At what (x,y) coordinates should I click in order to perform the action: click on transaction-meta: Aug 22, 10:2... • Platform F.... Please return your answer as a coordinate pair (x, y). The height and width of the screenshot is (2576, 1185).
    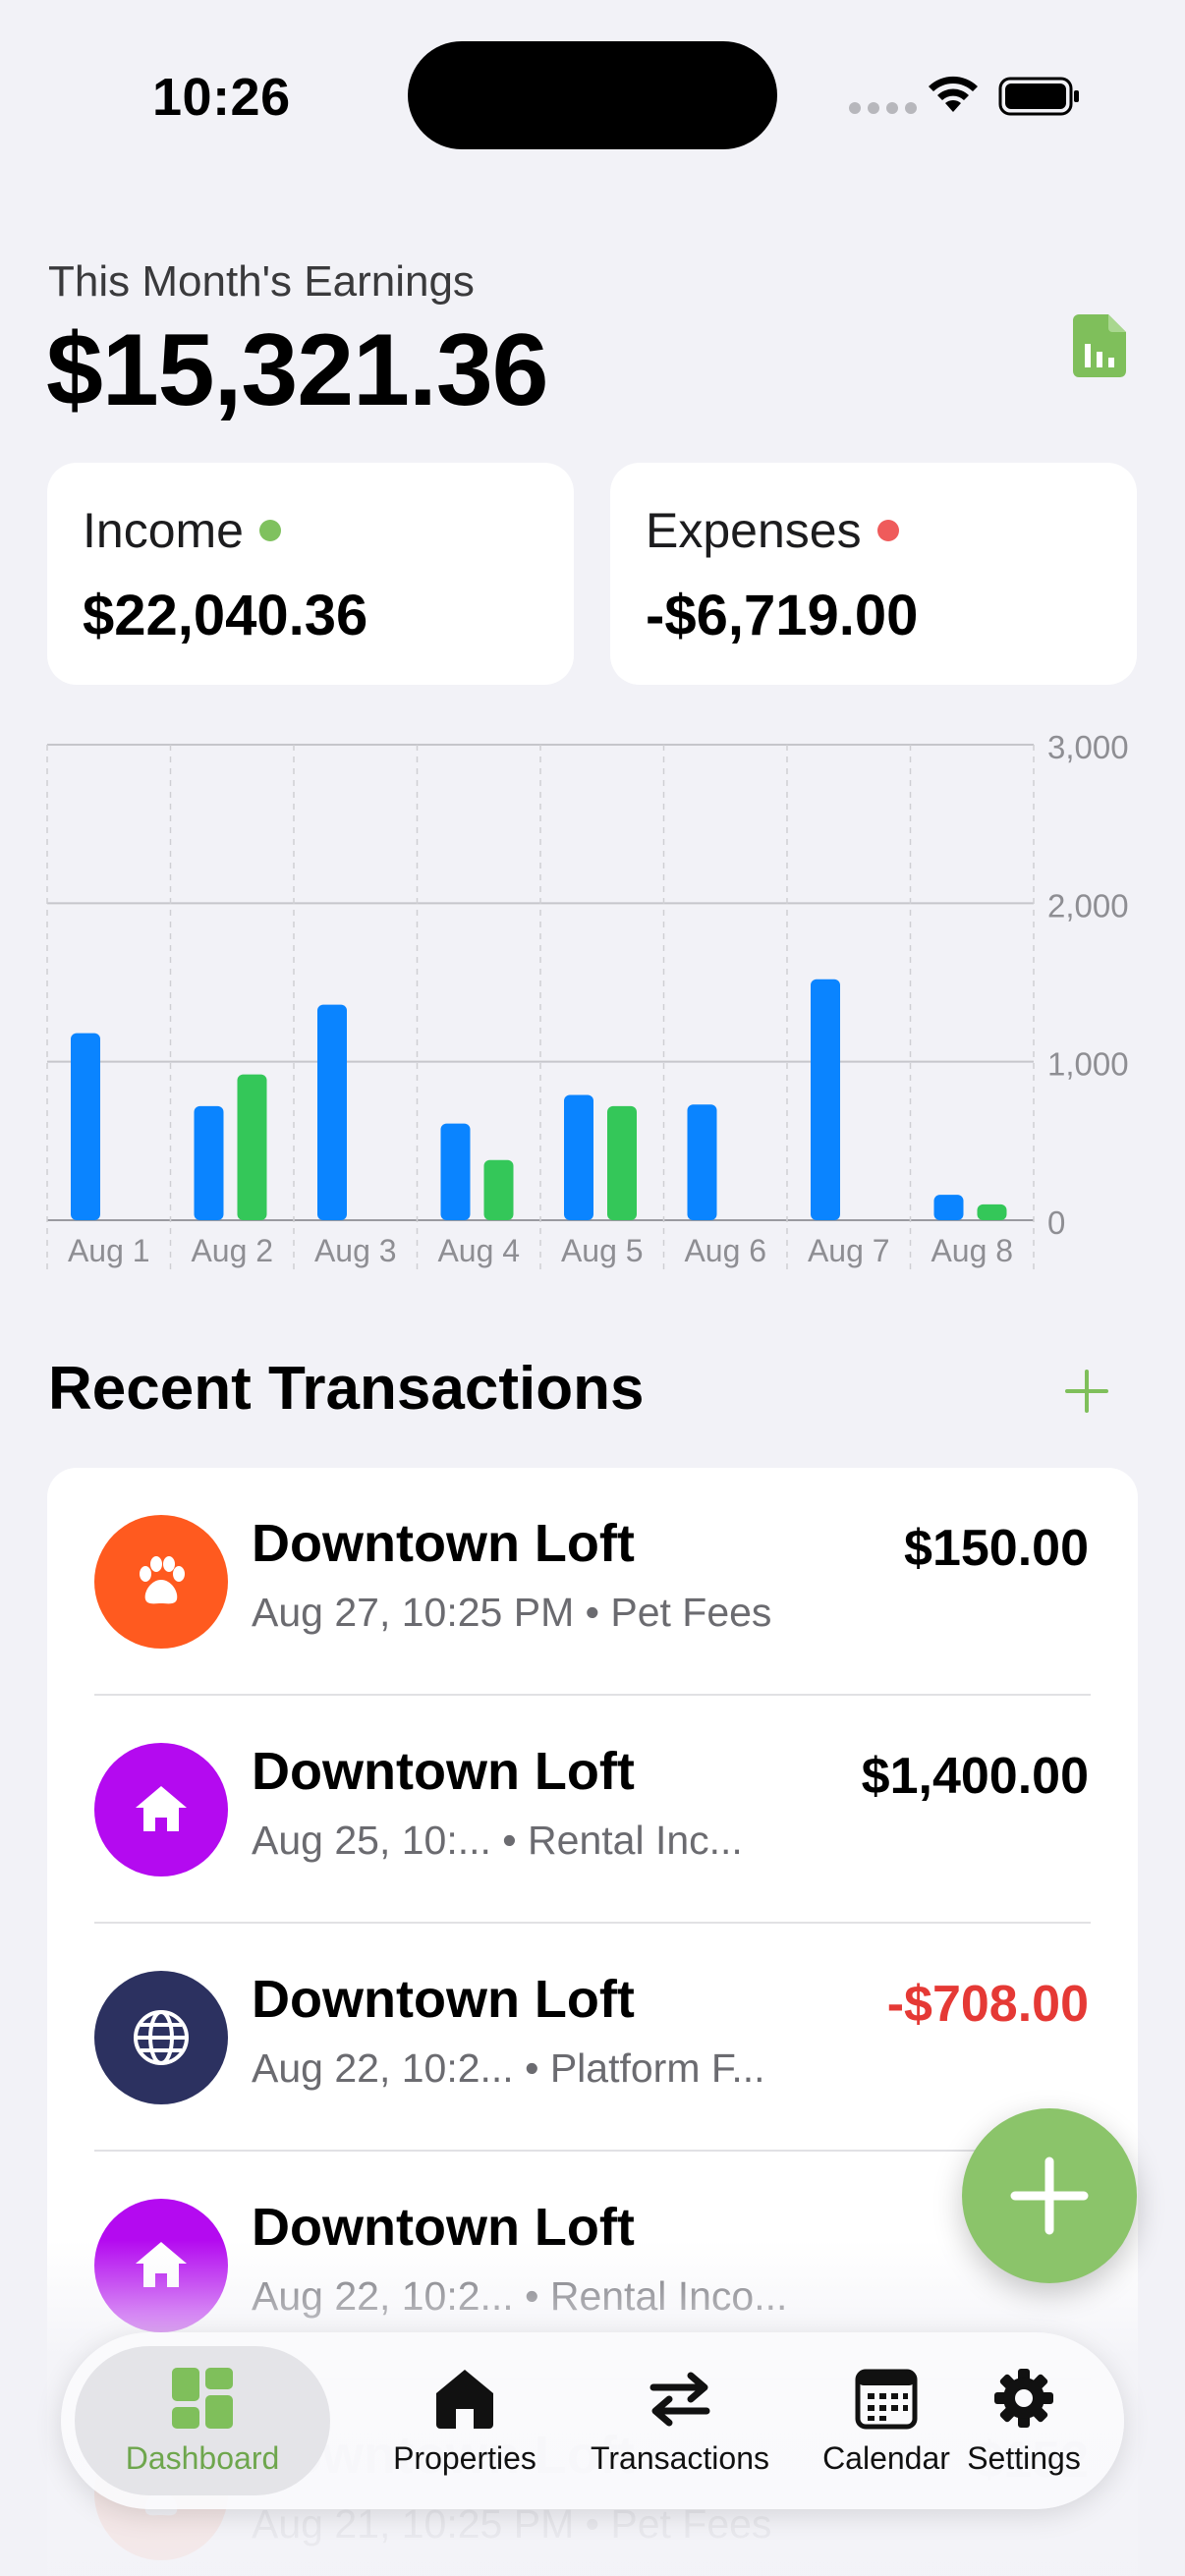
    Looking at the image, I should click on (509, 2068).